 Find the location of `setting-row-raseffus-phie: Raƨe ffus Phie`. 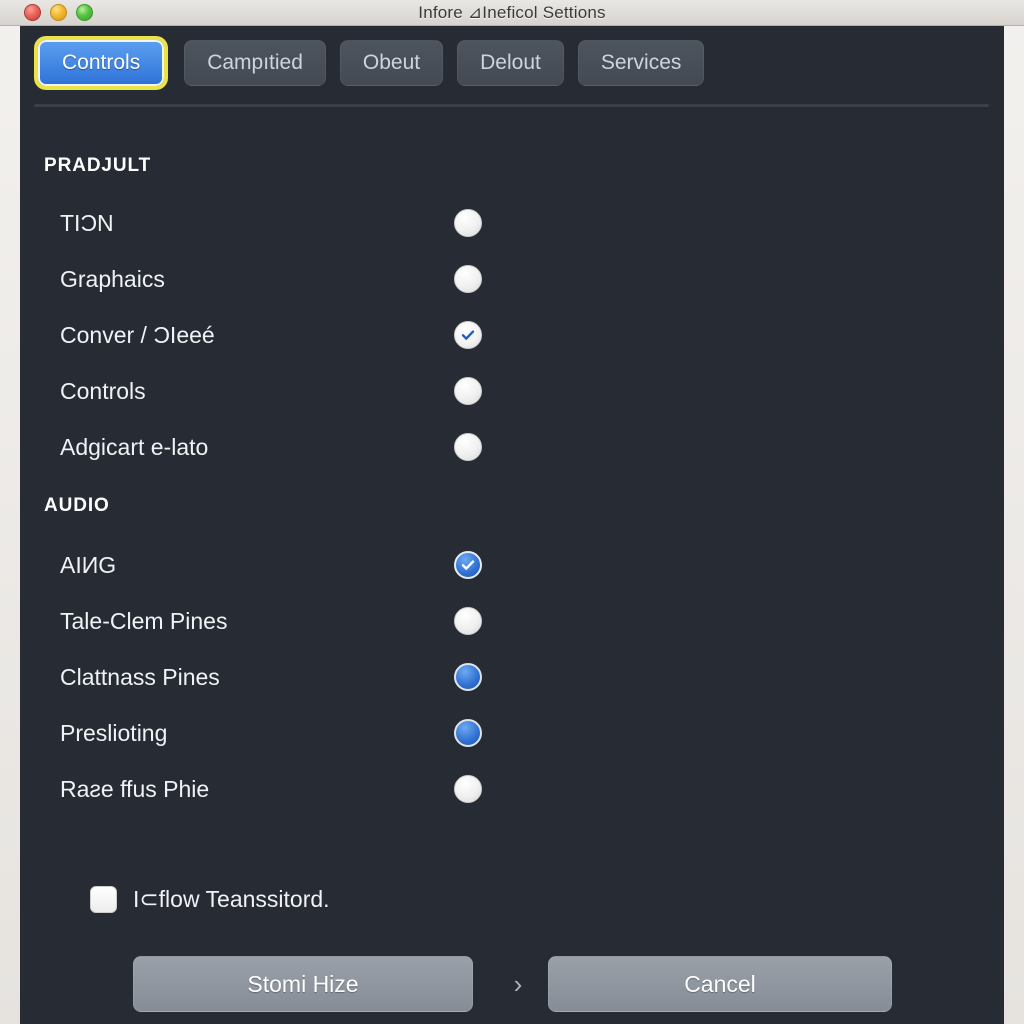

setting-row-raseffus-phie: Raƨe ffus Phie is located at coordinates (271, 789).